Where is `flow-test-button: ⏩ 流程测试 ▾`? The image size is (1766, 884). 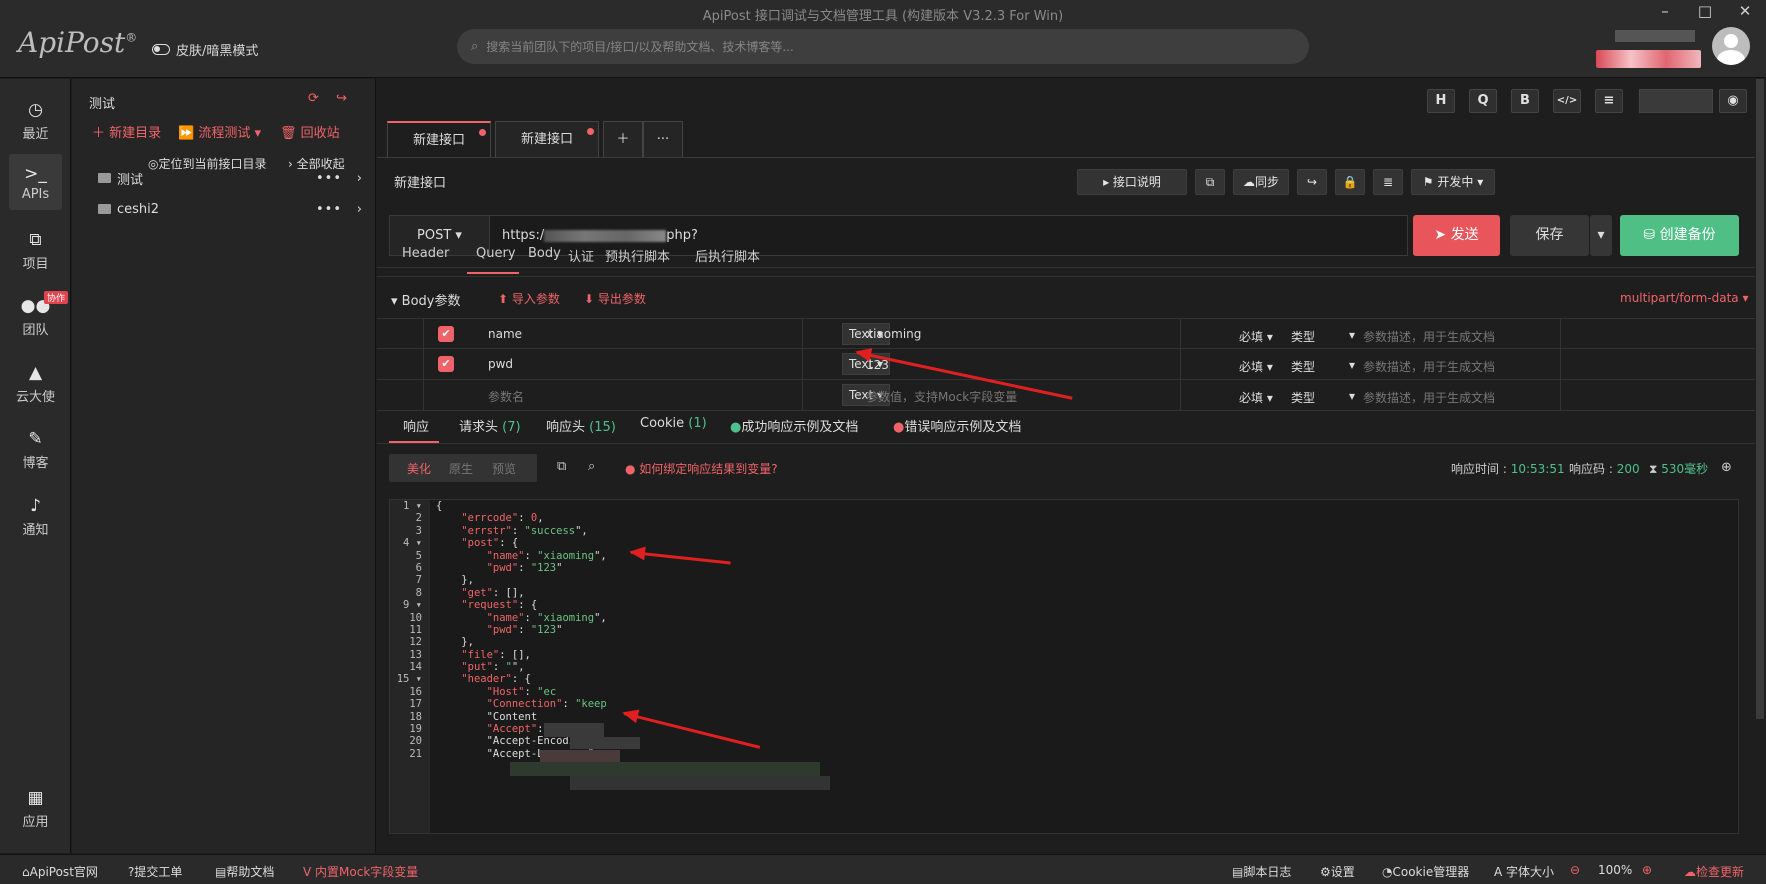 flow-test-button: ⏩ 流程测试 ▾ is located at coordinates (219, 131).